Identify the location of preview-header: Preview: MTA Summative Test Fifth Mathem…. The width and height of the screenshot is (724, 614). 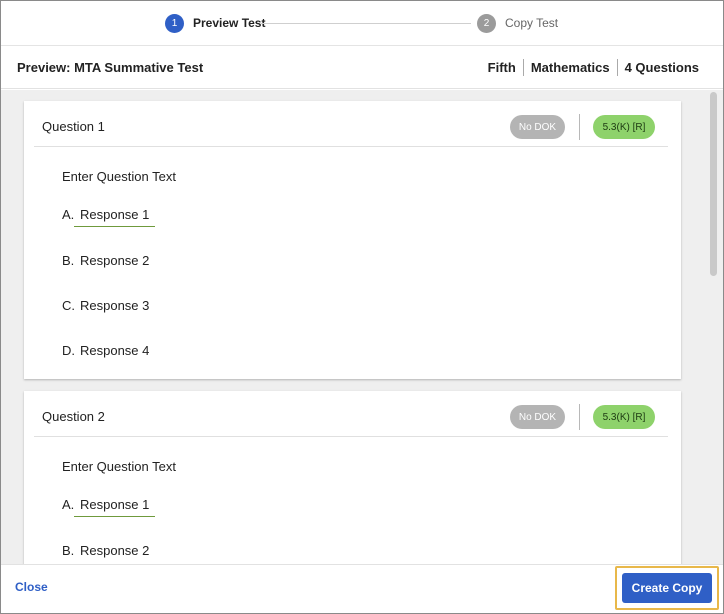
(362, 68).